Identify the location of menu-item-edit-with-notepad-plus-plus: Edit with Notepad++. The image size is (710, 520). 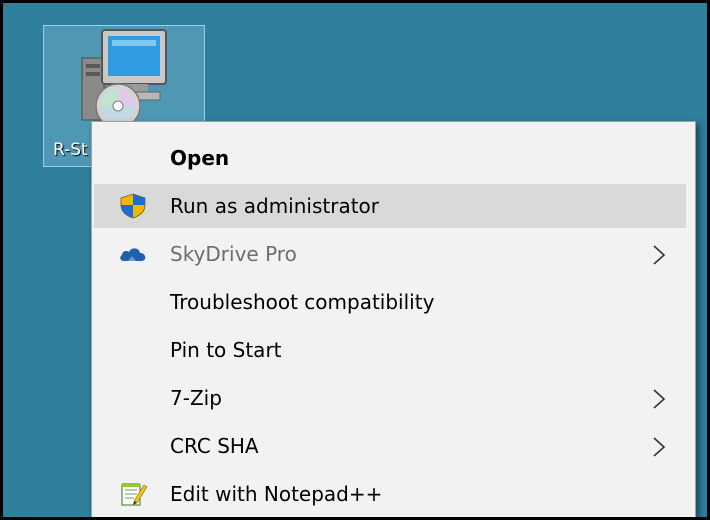
(393, 494).